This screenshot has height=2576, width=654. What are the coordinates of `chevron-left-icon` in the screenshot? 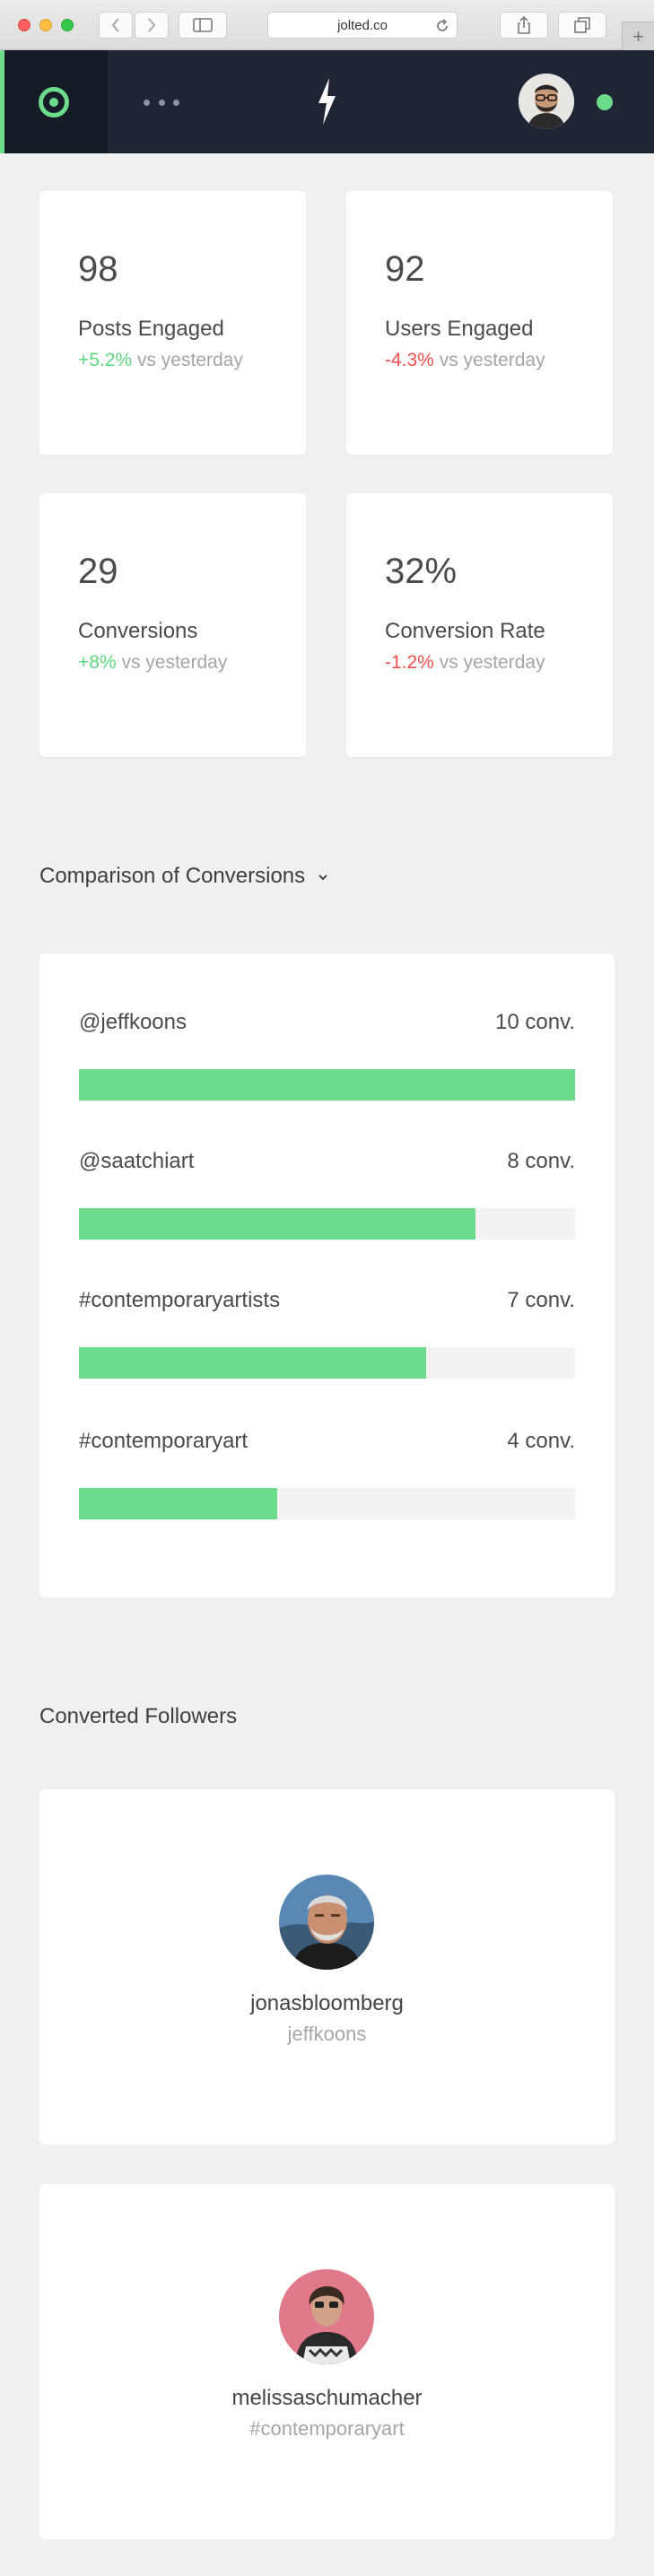 It's located at (115, 25).